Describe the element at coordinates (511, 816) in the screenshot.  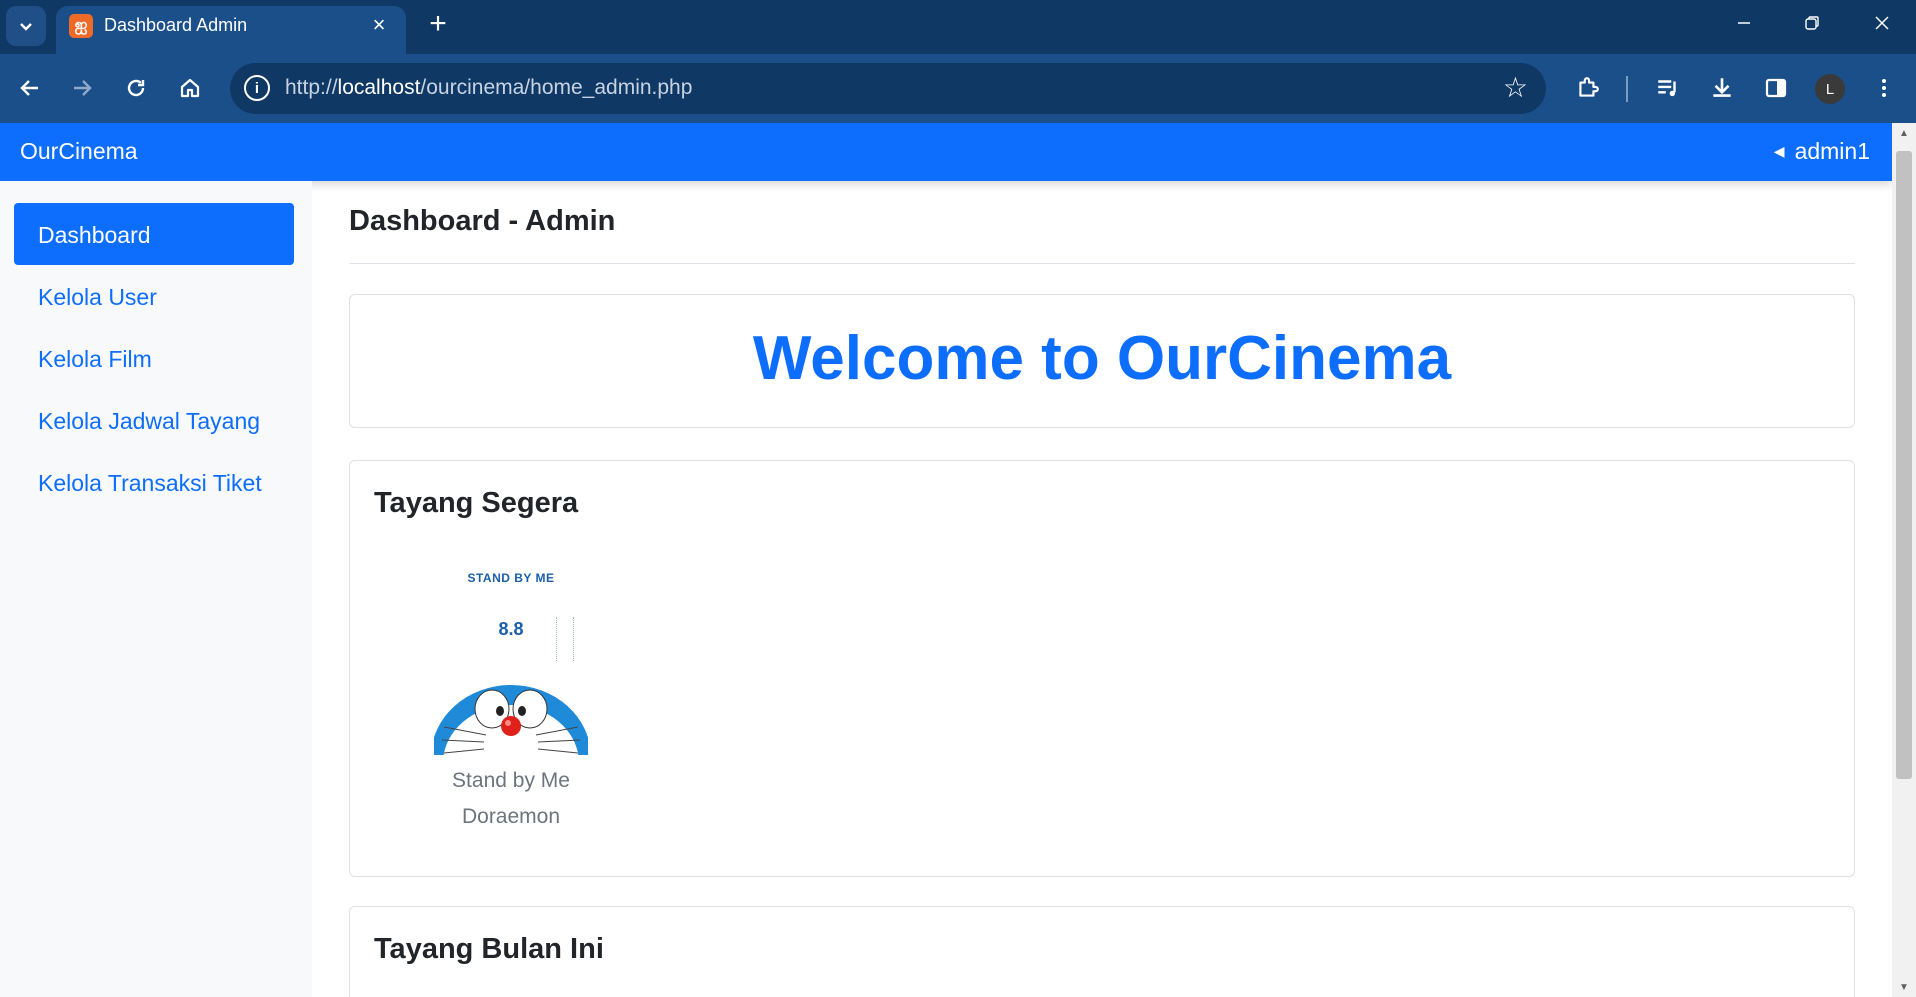
I see `movie-title-line2: Doraemon` at that location.